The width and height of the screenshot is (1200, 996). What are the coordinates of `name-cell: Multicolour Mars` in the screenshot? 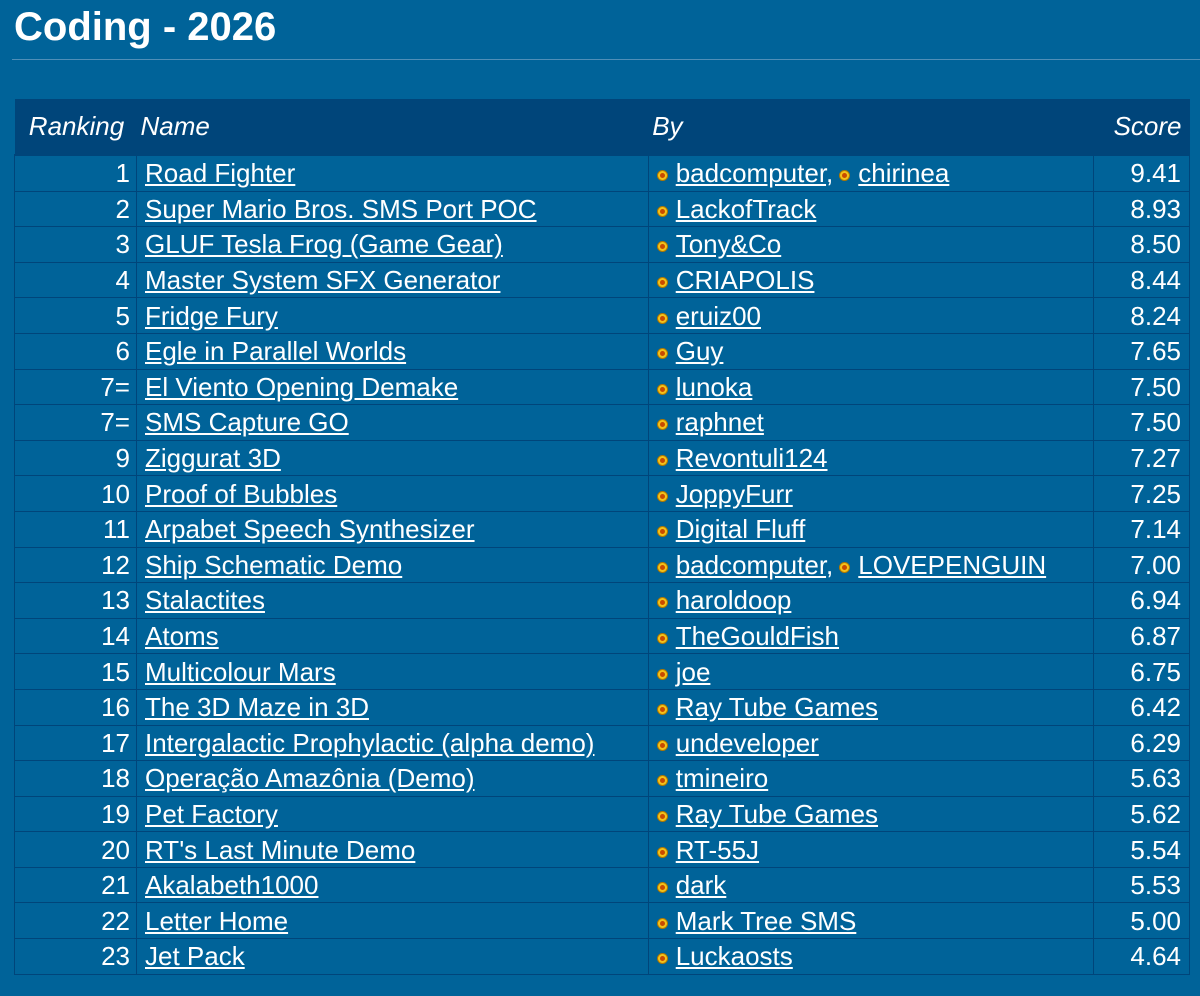 It's located at (392, 671).